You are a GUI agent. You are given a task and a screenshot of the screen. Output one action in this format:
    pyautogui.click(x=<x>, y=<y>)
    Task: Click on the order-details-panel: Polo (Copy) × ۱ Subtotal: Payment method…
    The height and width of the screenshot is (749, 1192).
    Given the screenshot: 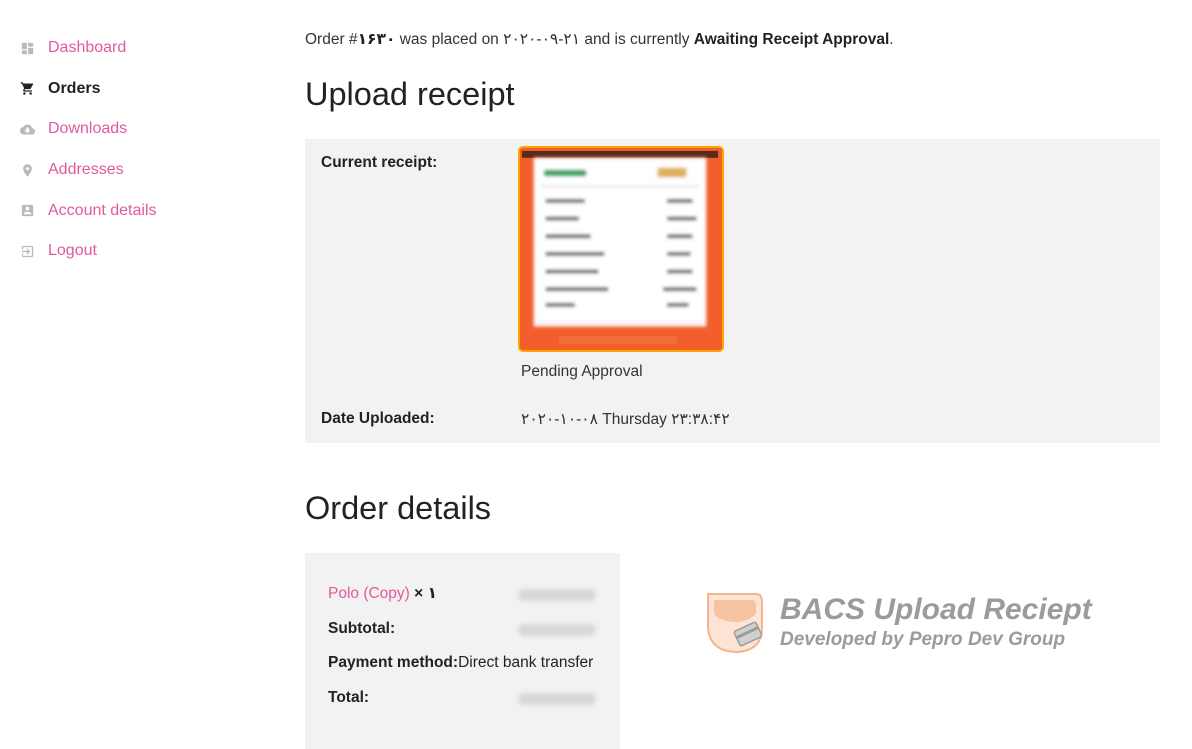 What is the action you would take?
    pyautogui.click(x=462, y=651)
    